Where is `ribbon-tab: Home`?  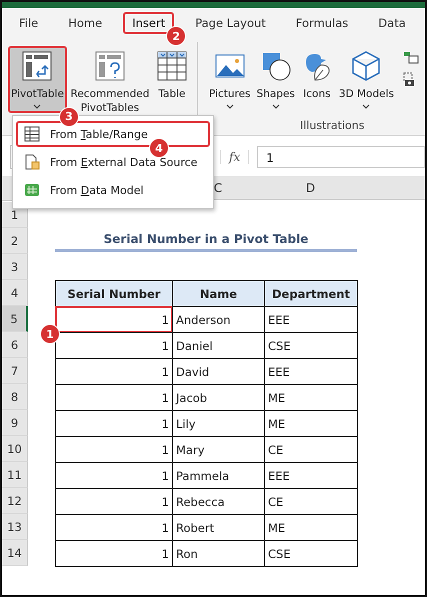 ribbon-tab: Home is located at coordinates (85, 23).